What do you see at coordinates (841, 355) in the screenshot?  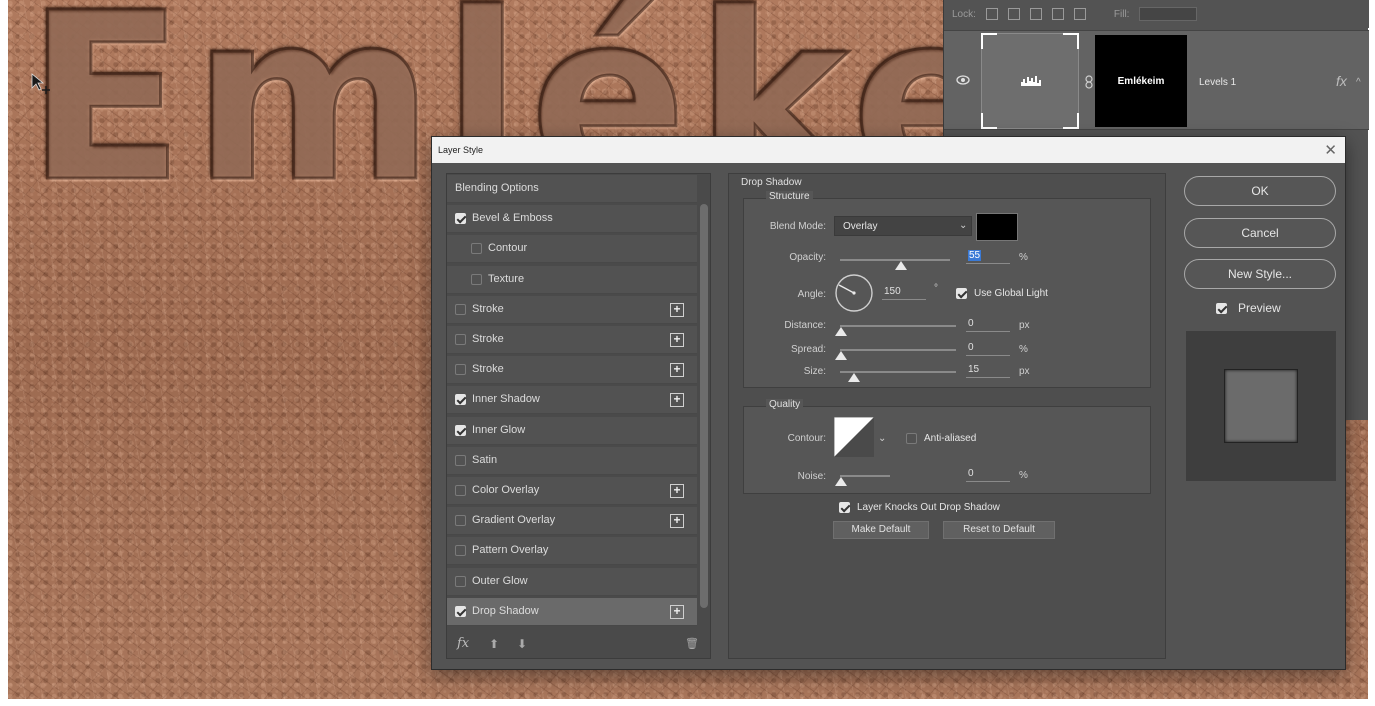 I see `spread-slider-thumb` at bounding box center [841, 355].